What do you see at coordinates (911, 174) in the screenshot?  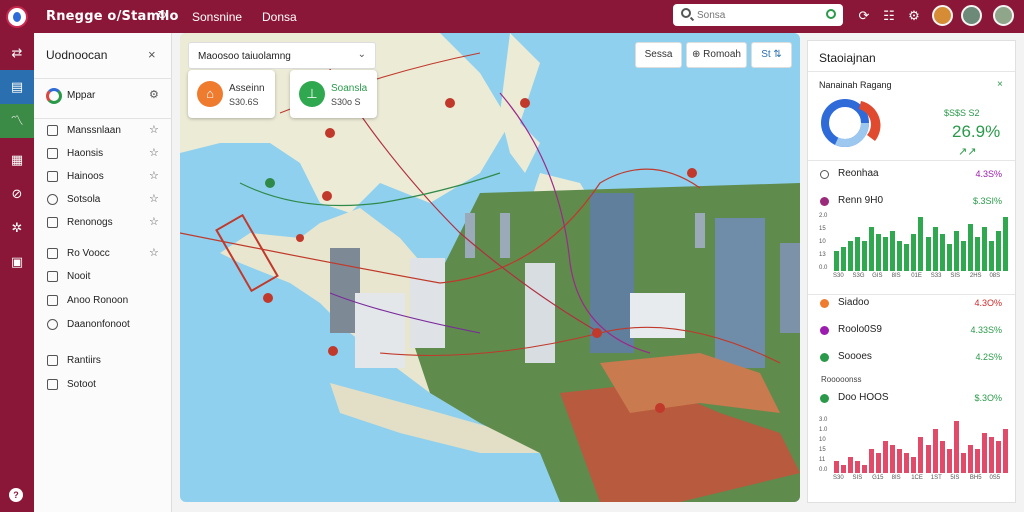 I see `metric-row: Reonhaa 4.3S%` at bounding box center [911, 174].